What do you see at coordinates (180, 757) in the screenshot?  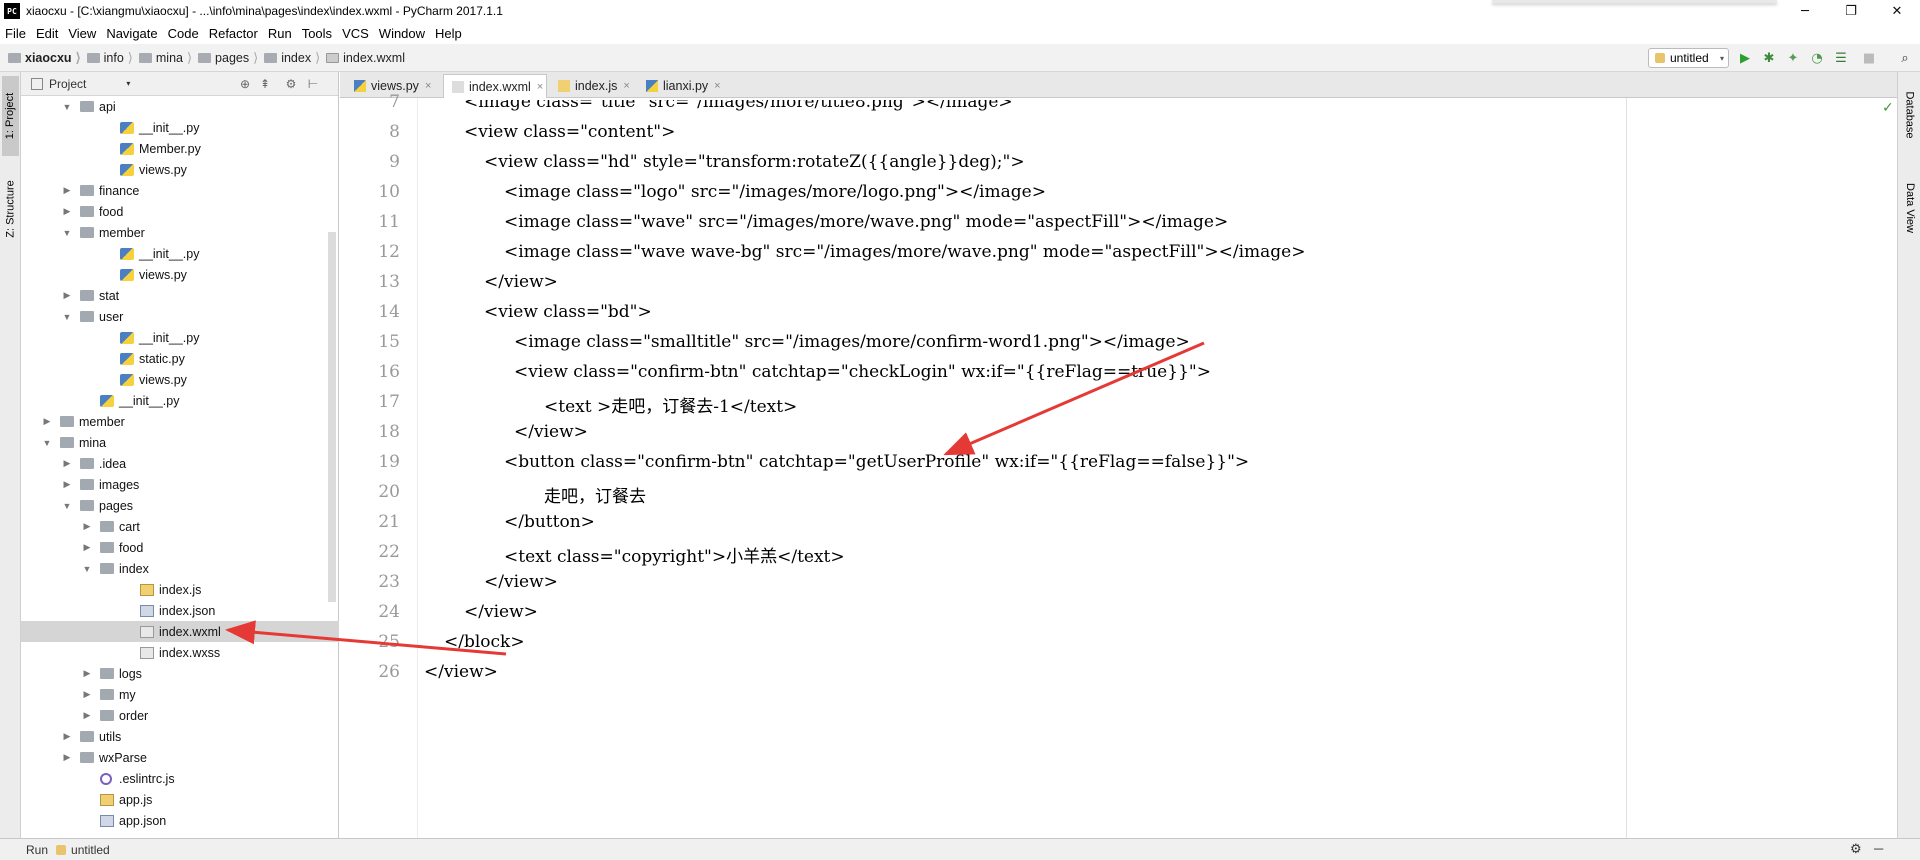 I see `tree-item: ▶ wxParse` at bounding box center [180, 757].